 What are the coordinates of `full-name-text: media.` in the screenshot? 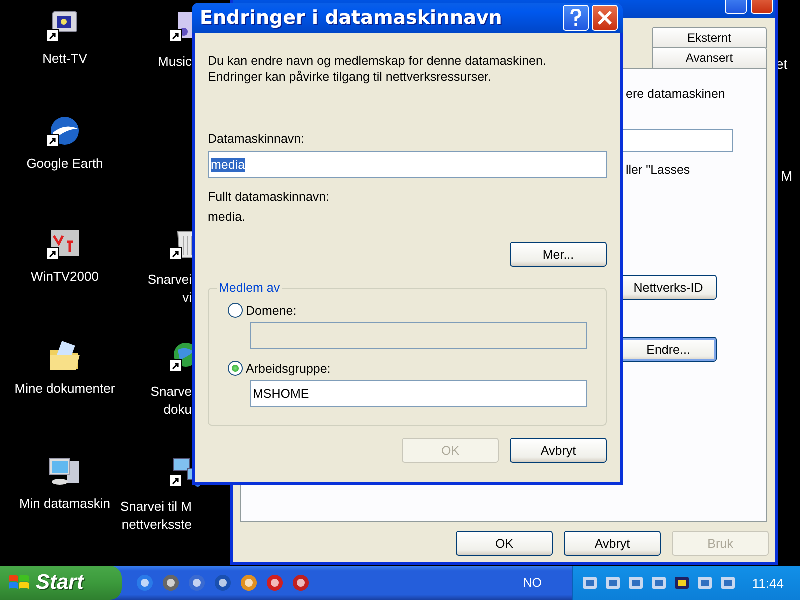 It's located at (227, 217).